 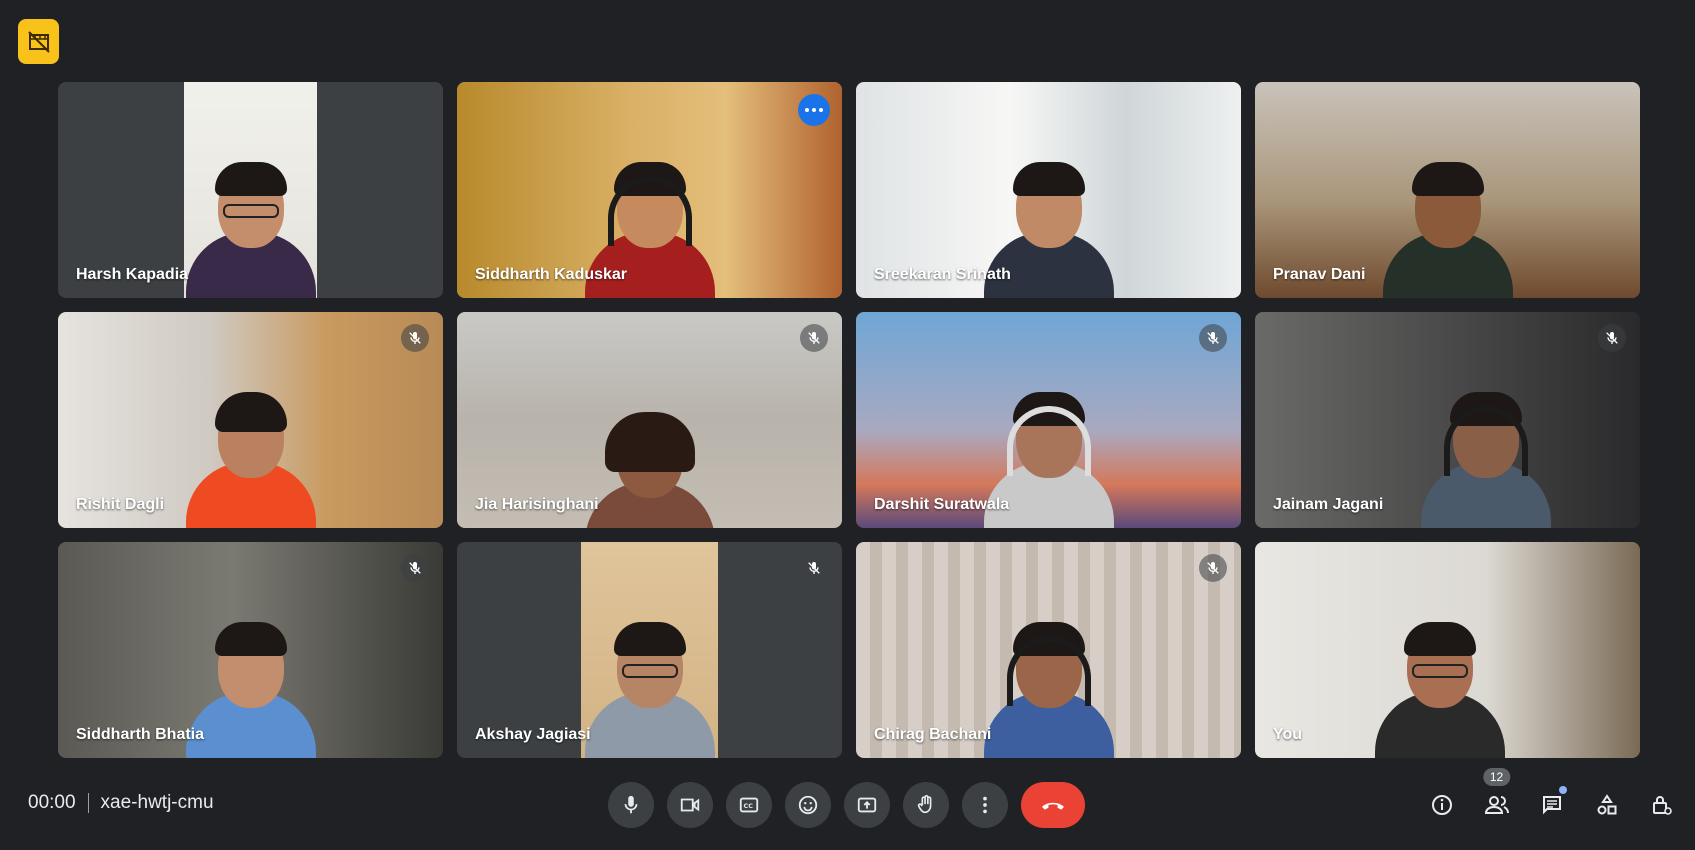 I want to click on more-options-icon, so click(x=985, y=805).